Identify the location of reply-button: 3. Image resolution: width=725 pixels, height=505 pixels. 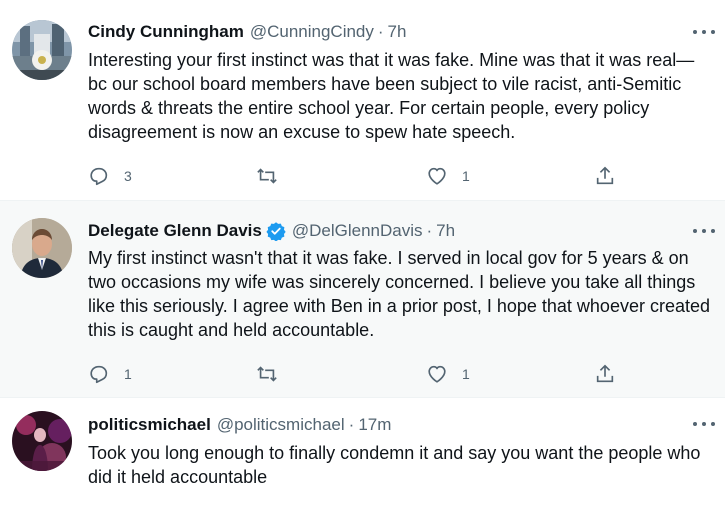
(110, 176).